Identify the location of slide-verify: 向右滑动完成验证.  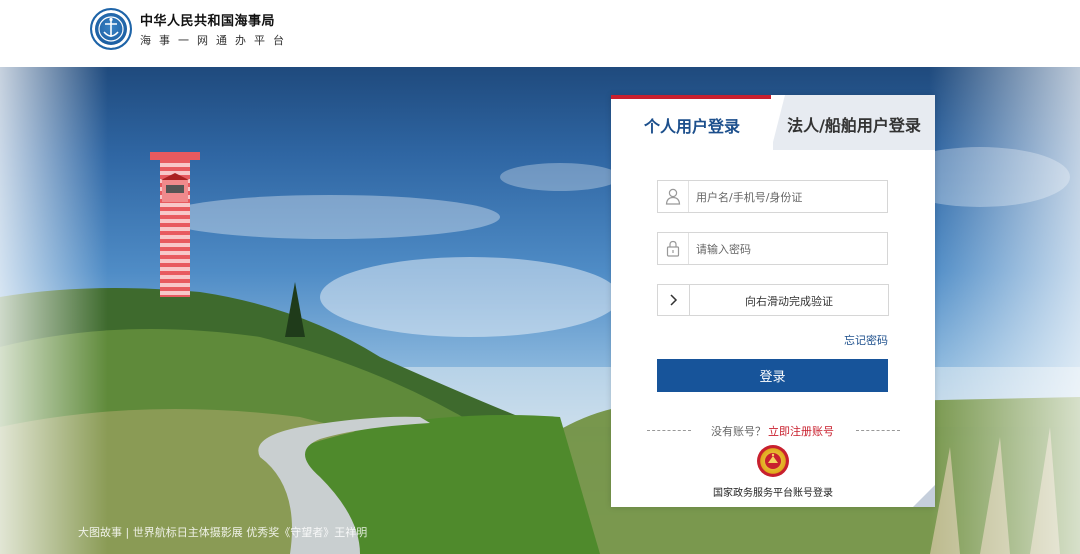
(773, 300).